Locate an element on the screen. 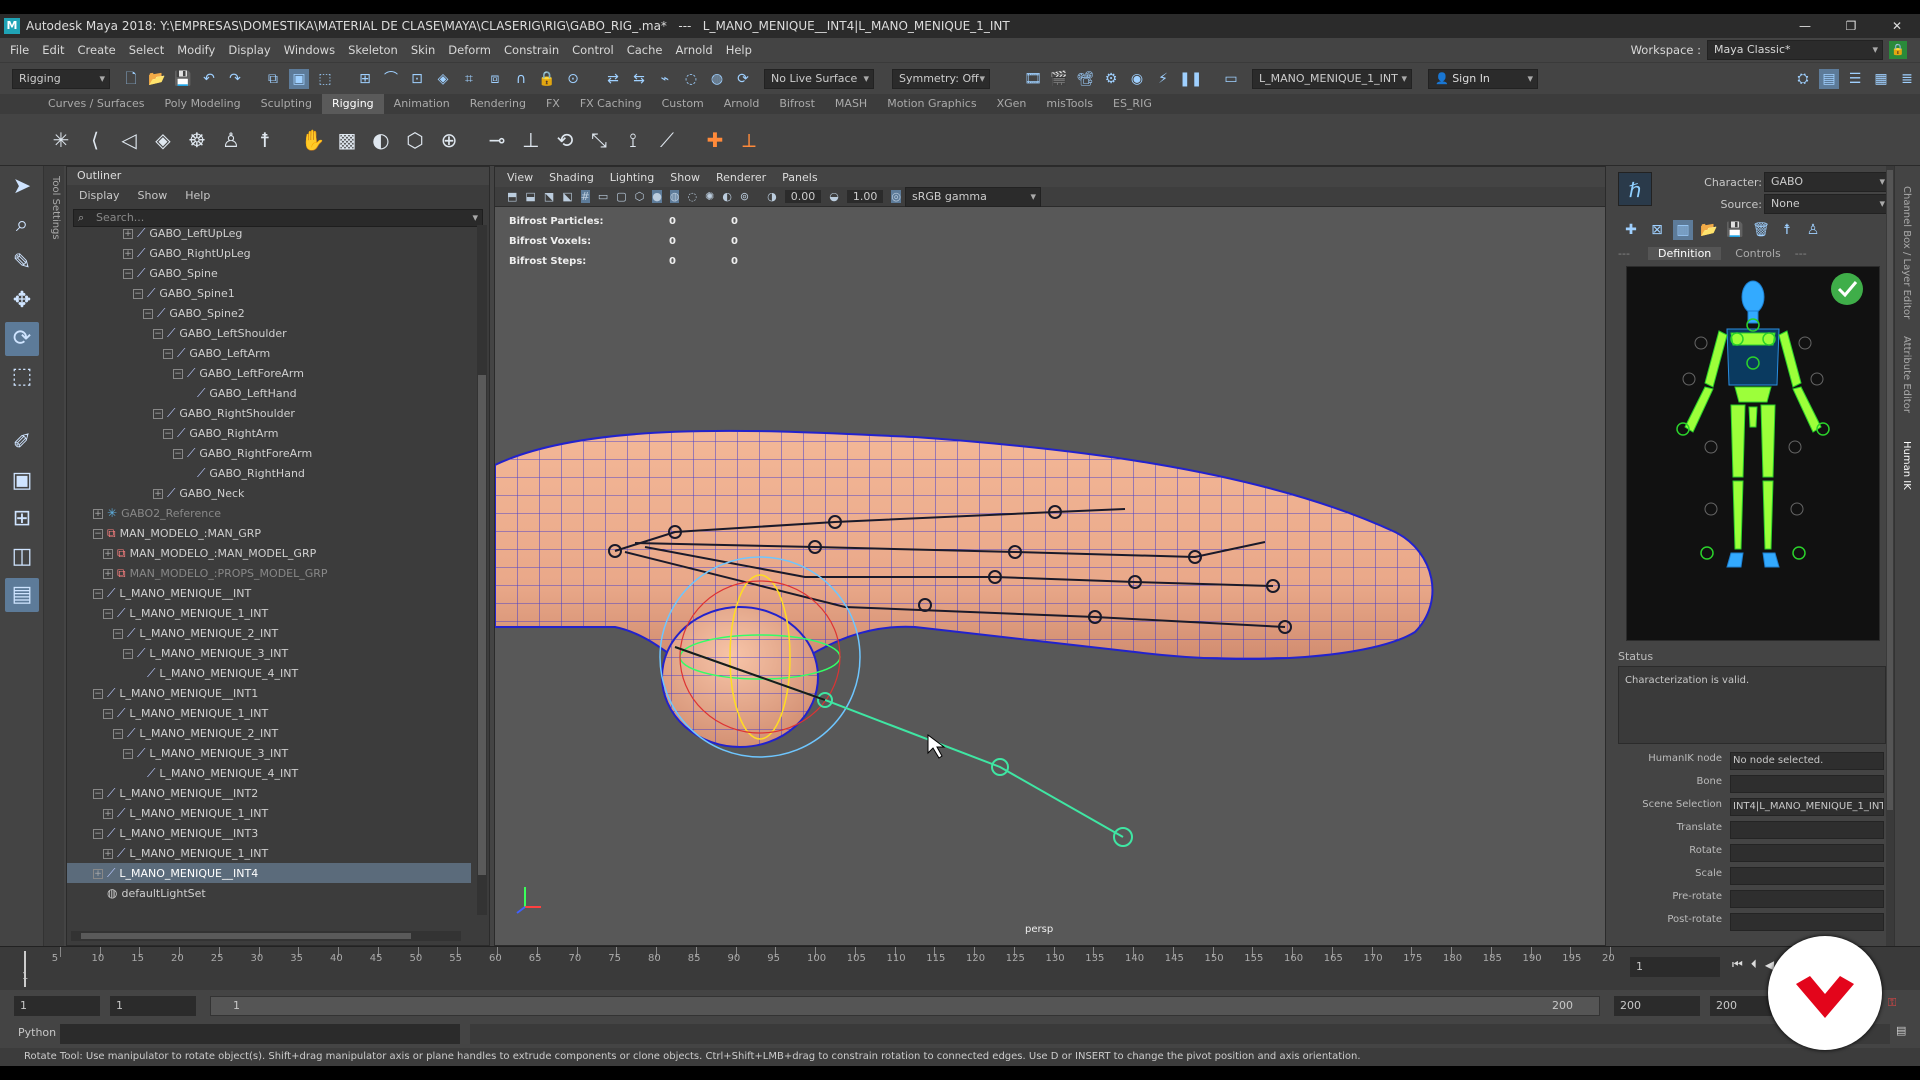 The image size is (1920, 1080). start-time-field: 1 is located at coordinates (57, 1006).